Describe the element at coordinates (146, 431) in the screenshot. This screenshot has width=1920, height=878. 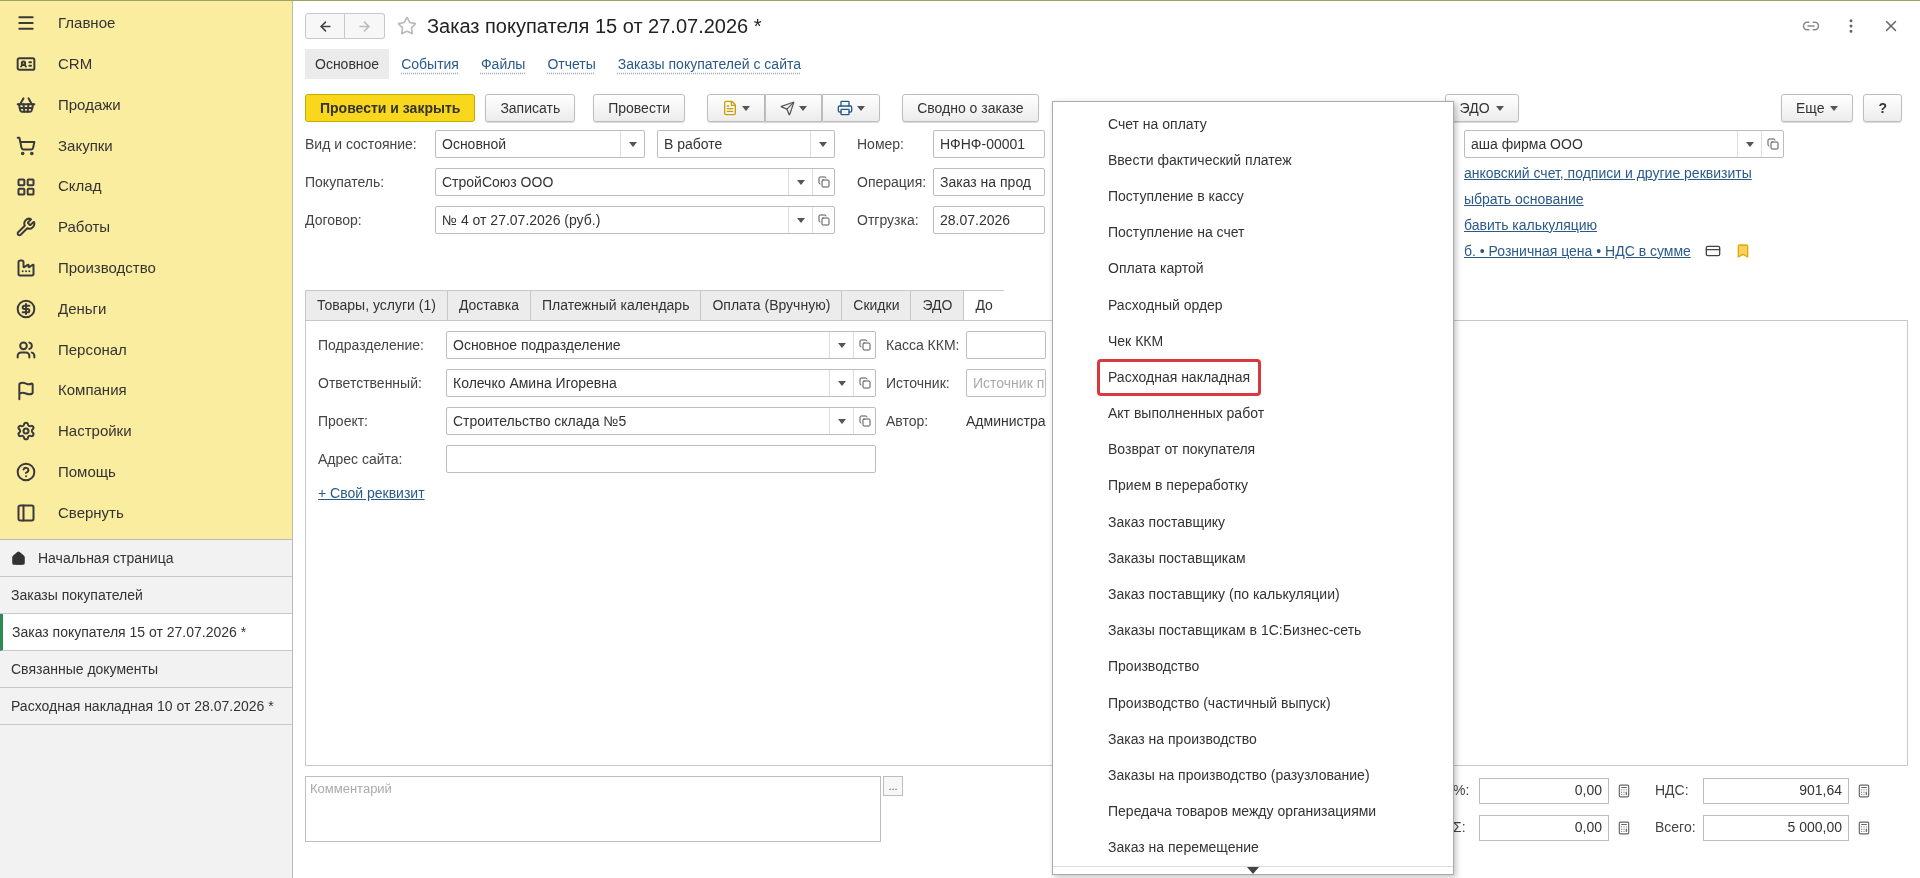
I see `sidebar-item: Настройки` at that location.